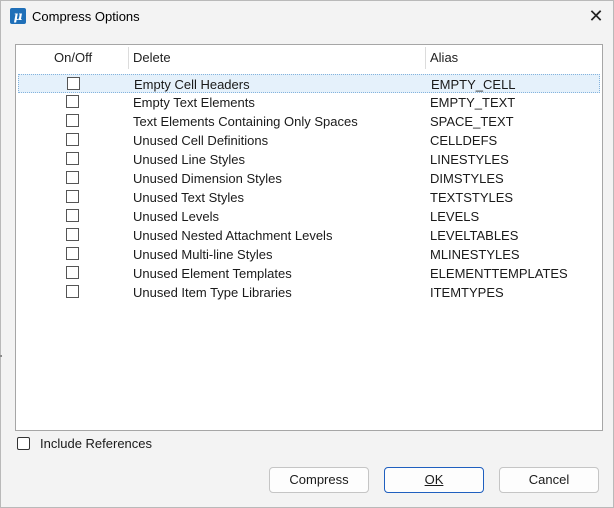  I want to click on window-title: Compress Options, so click(86, 16).